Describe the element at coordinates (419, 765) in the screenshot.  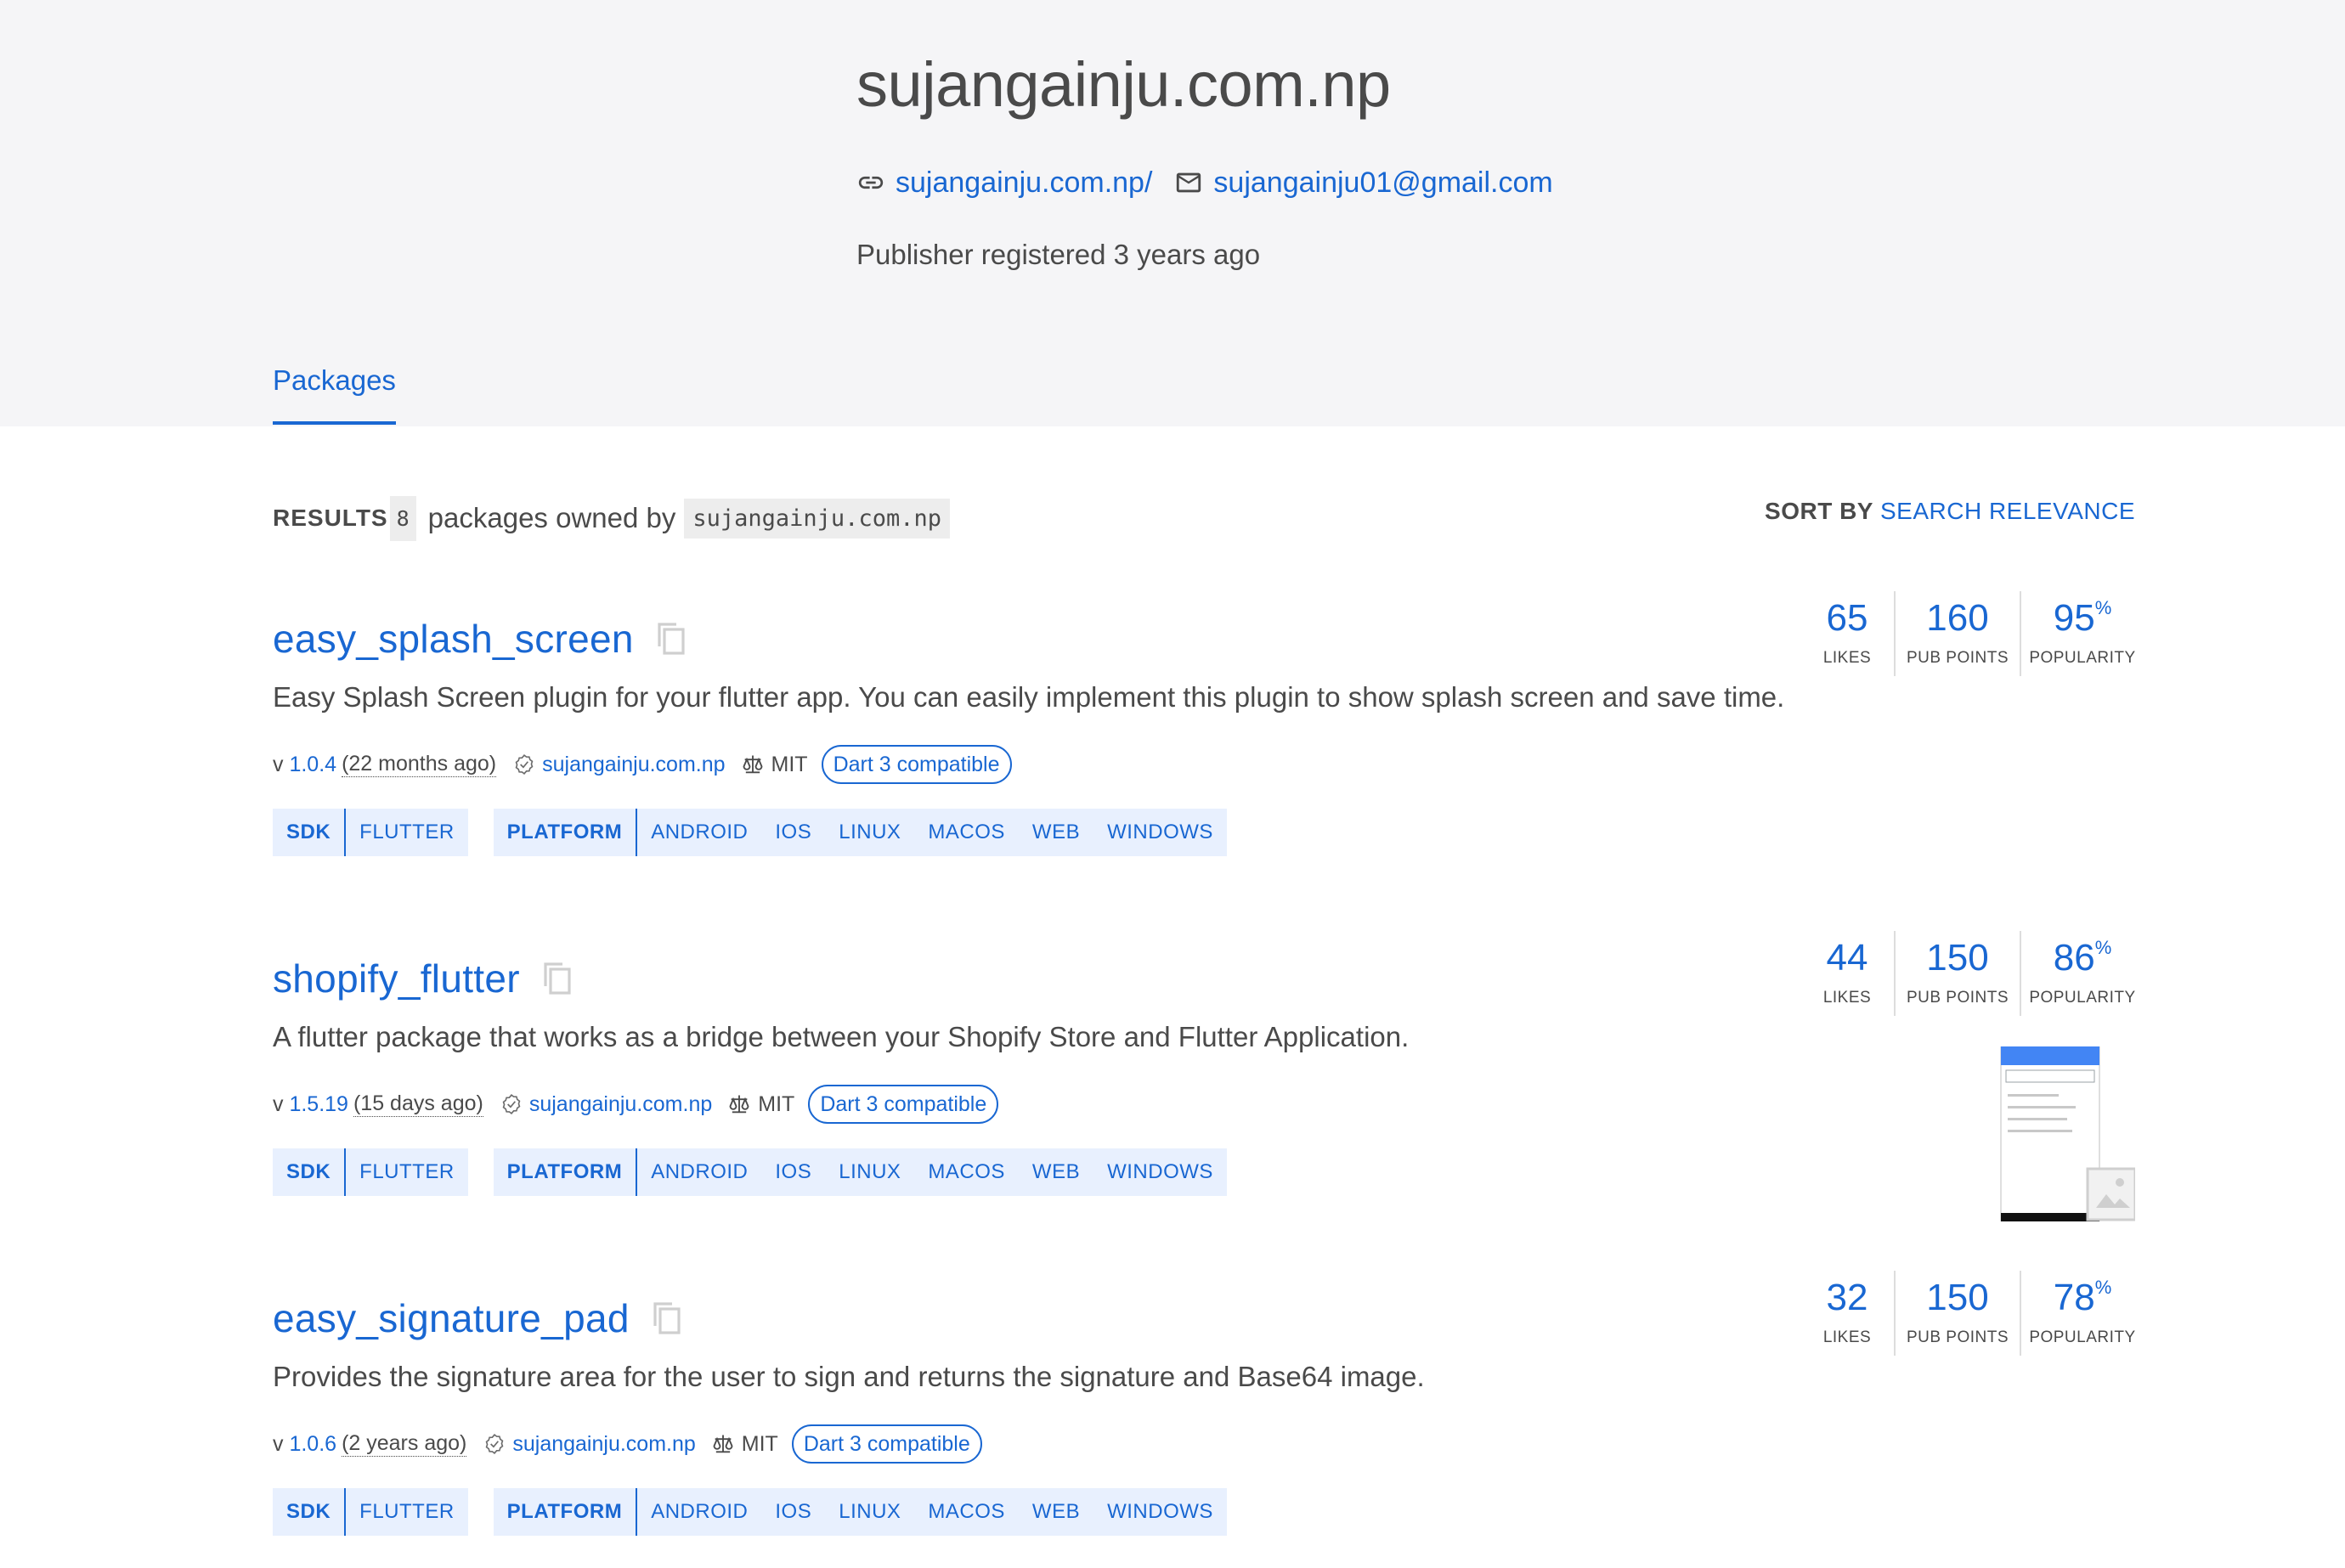
I see `package-updated-ago: (22 months ago)` at that location.